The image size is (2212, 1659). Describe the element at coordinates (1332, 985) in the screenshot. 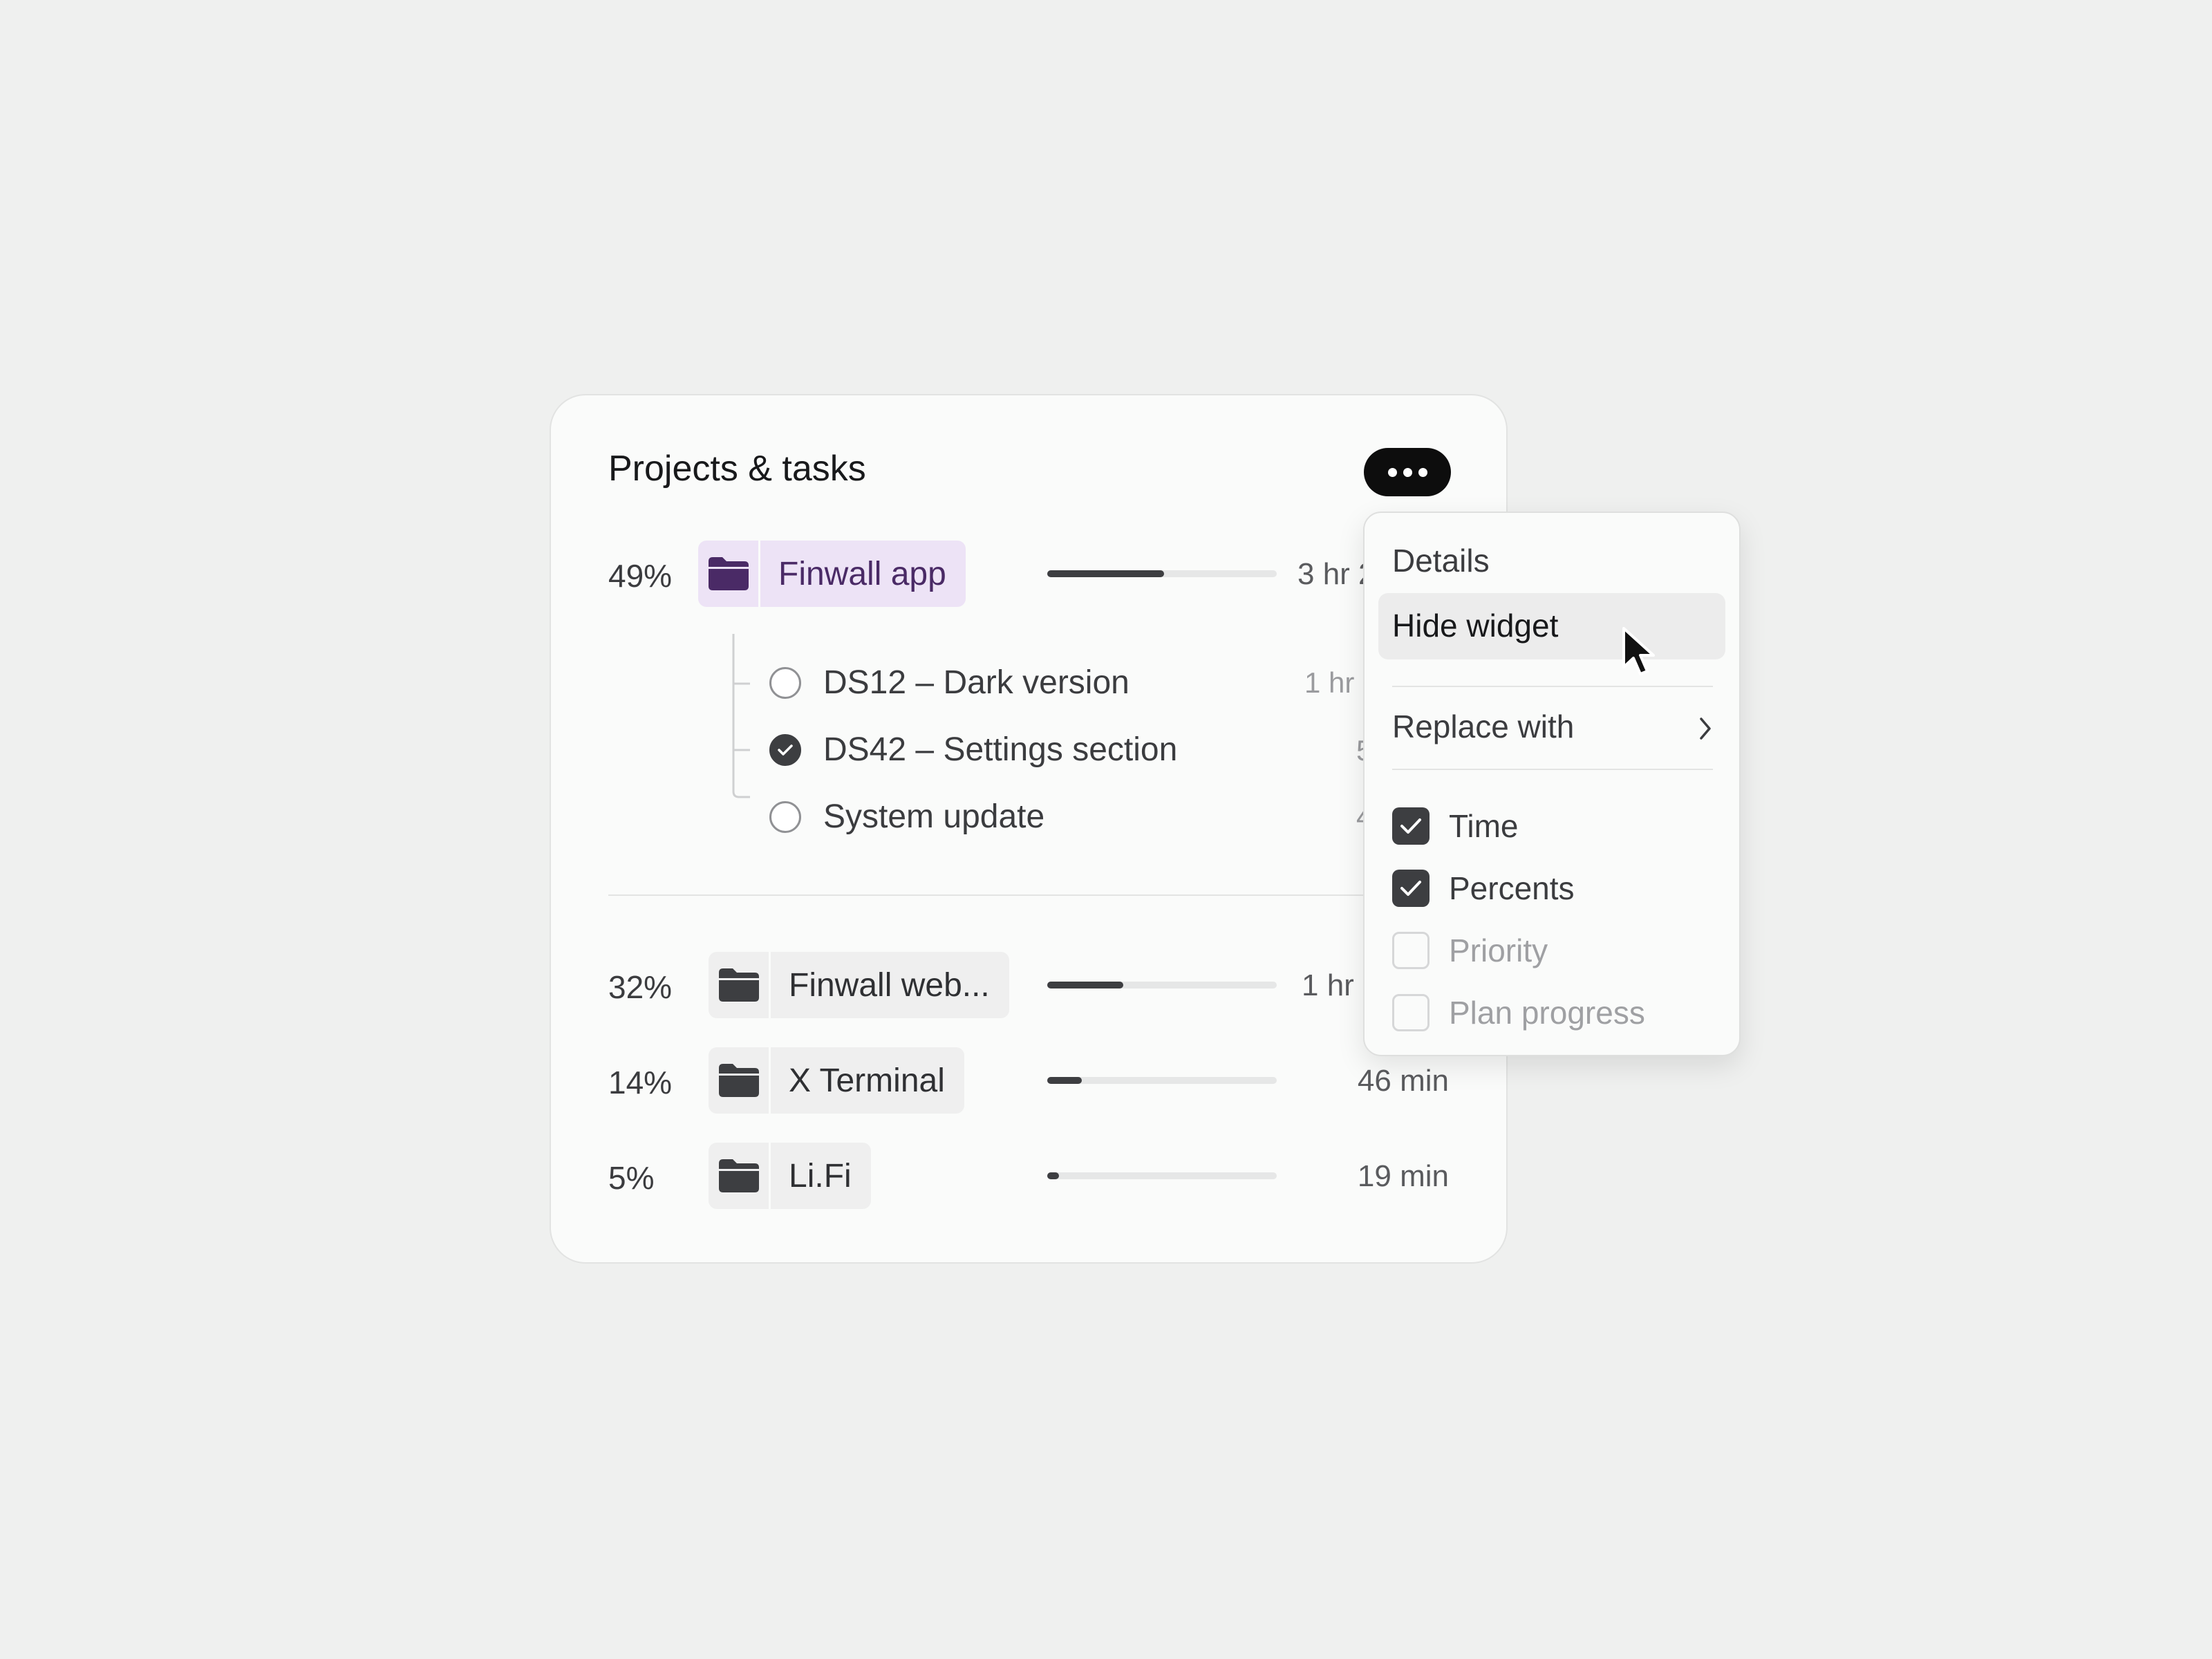

I see `project-time: 1 hr 4` at that location.